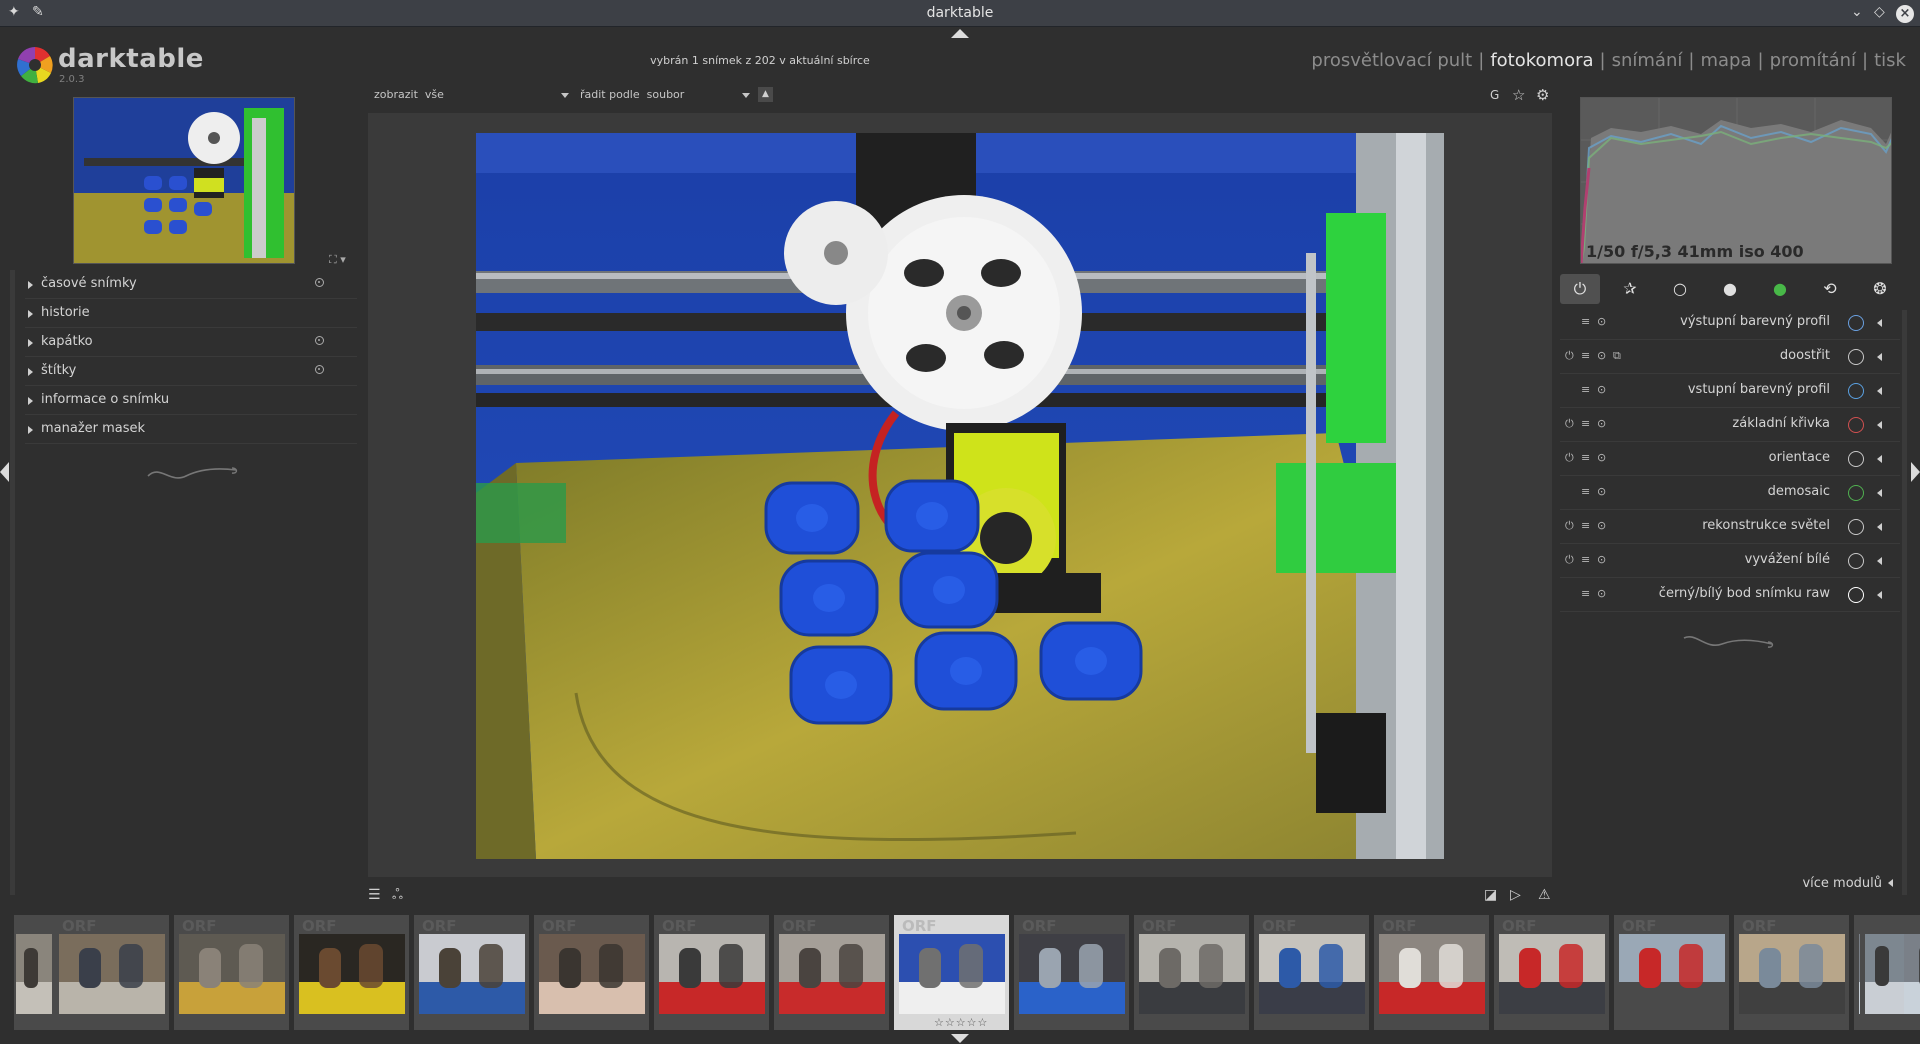 This screenshot has width=1920, height=1044. What do you see at coordinates (746, 94) in the screenshot?
I see `sort-dropdown-icon` at bounding box center [746, 94].